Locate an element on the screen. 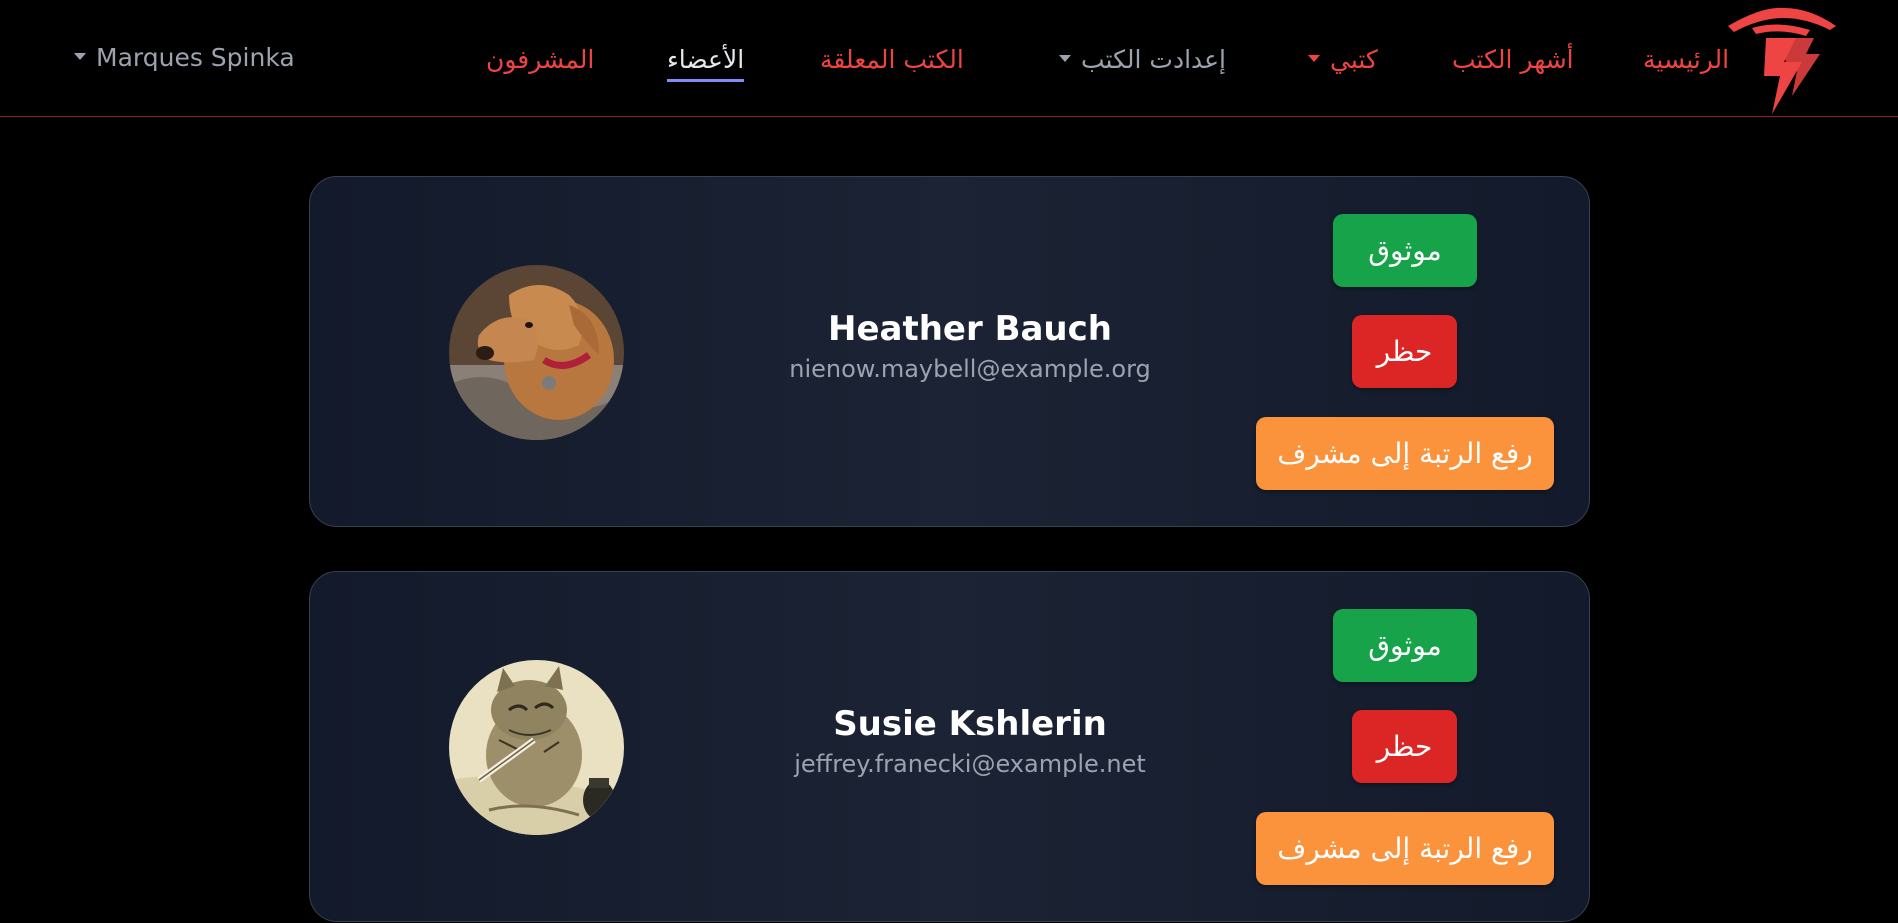 The height and width of the screenshot is (923, 1898). nav-popular-books: أشهر الكتب is located at coordinates (1513, 60).